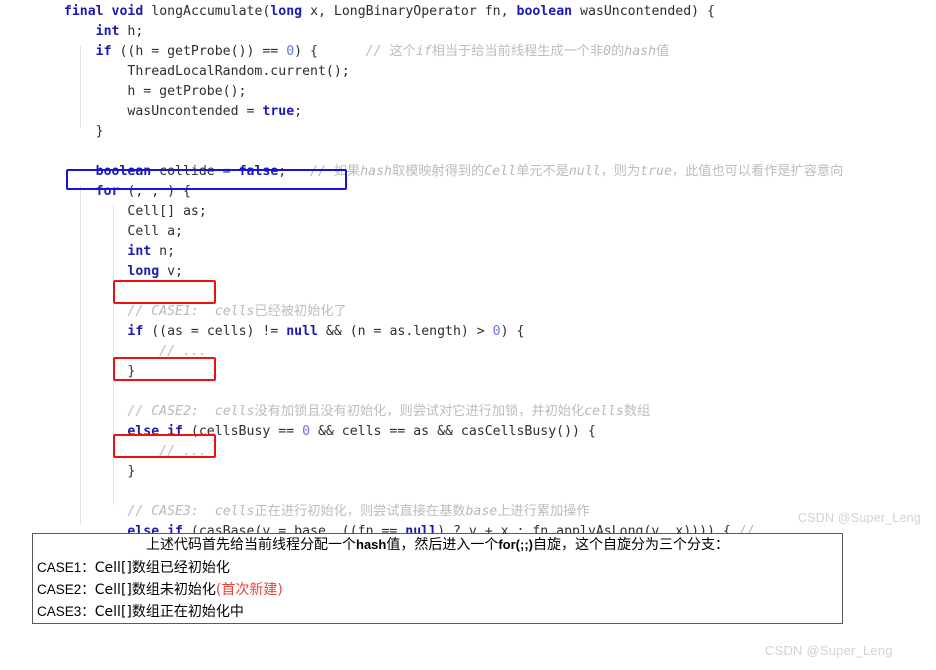  Describe the element at coordinates (757, 171) in the screenshot. I see `code-token: ，此值也可以看作是扩容意向` at that location.